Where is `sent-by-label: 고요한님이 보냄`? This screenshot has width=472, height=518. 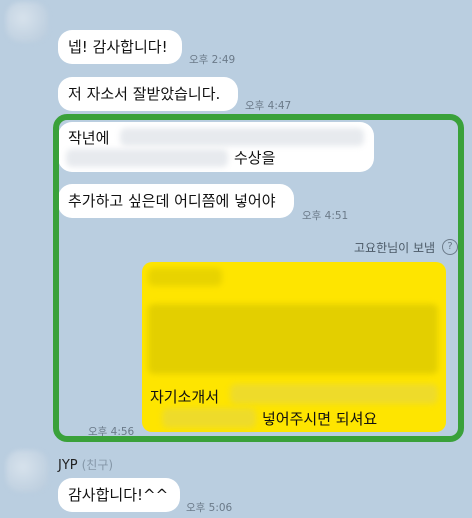
sent-by-label: 고요한님이 보냄 is located at coordinates (395, 248).